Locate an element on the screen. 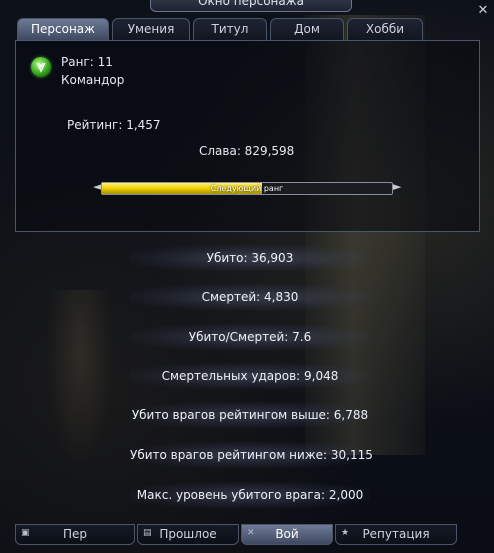 The width and height of the screenshot is (494, 553). bar-right-cap-icon: ► is located at coordinates (397, 186).